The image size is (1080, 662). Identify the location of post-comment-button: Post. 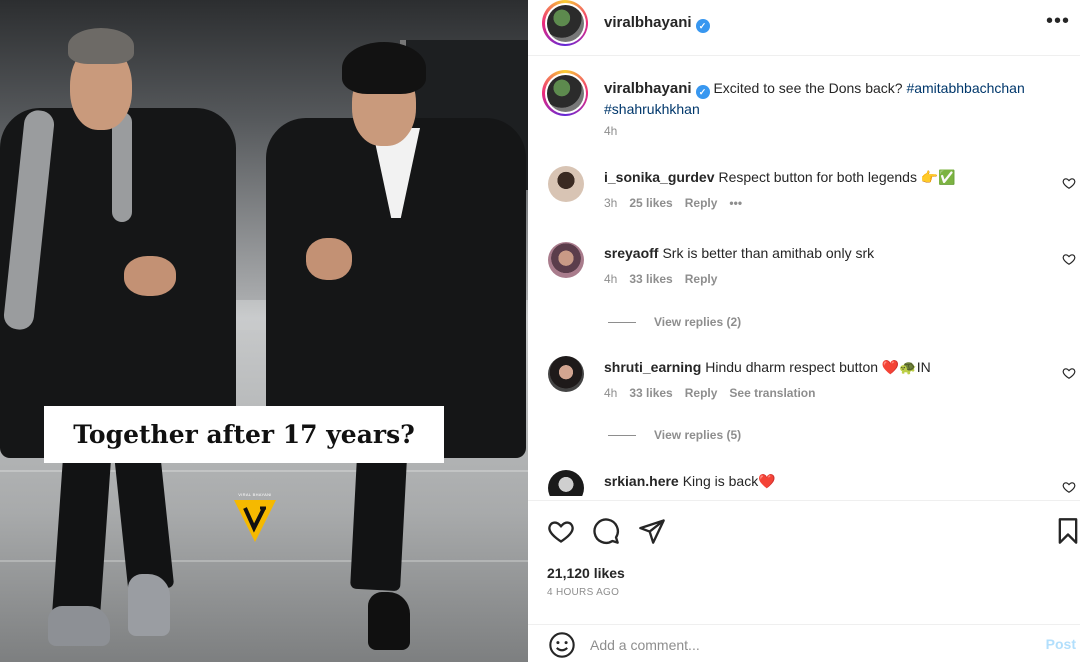
(1061, 644).